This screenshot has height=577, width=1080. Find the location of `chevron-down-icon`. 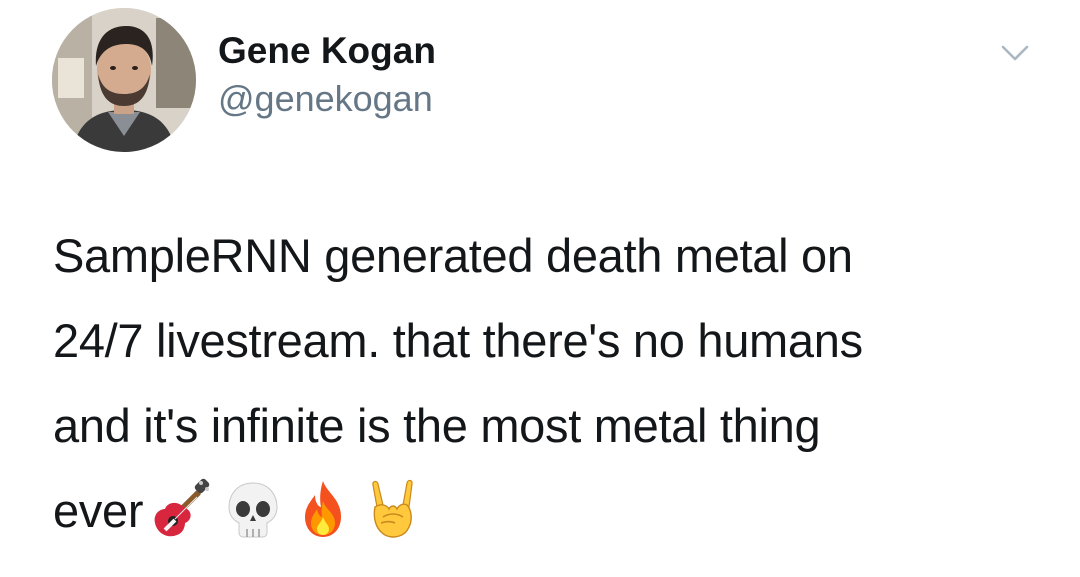

chevron-down-icon is located at coordinates (1015, 53).